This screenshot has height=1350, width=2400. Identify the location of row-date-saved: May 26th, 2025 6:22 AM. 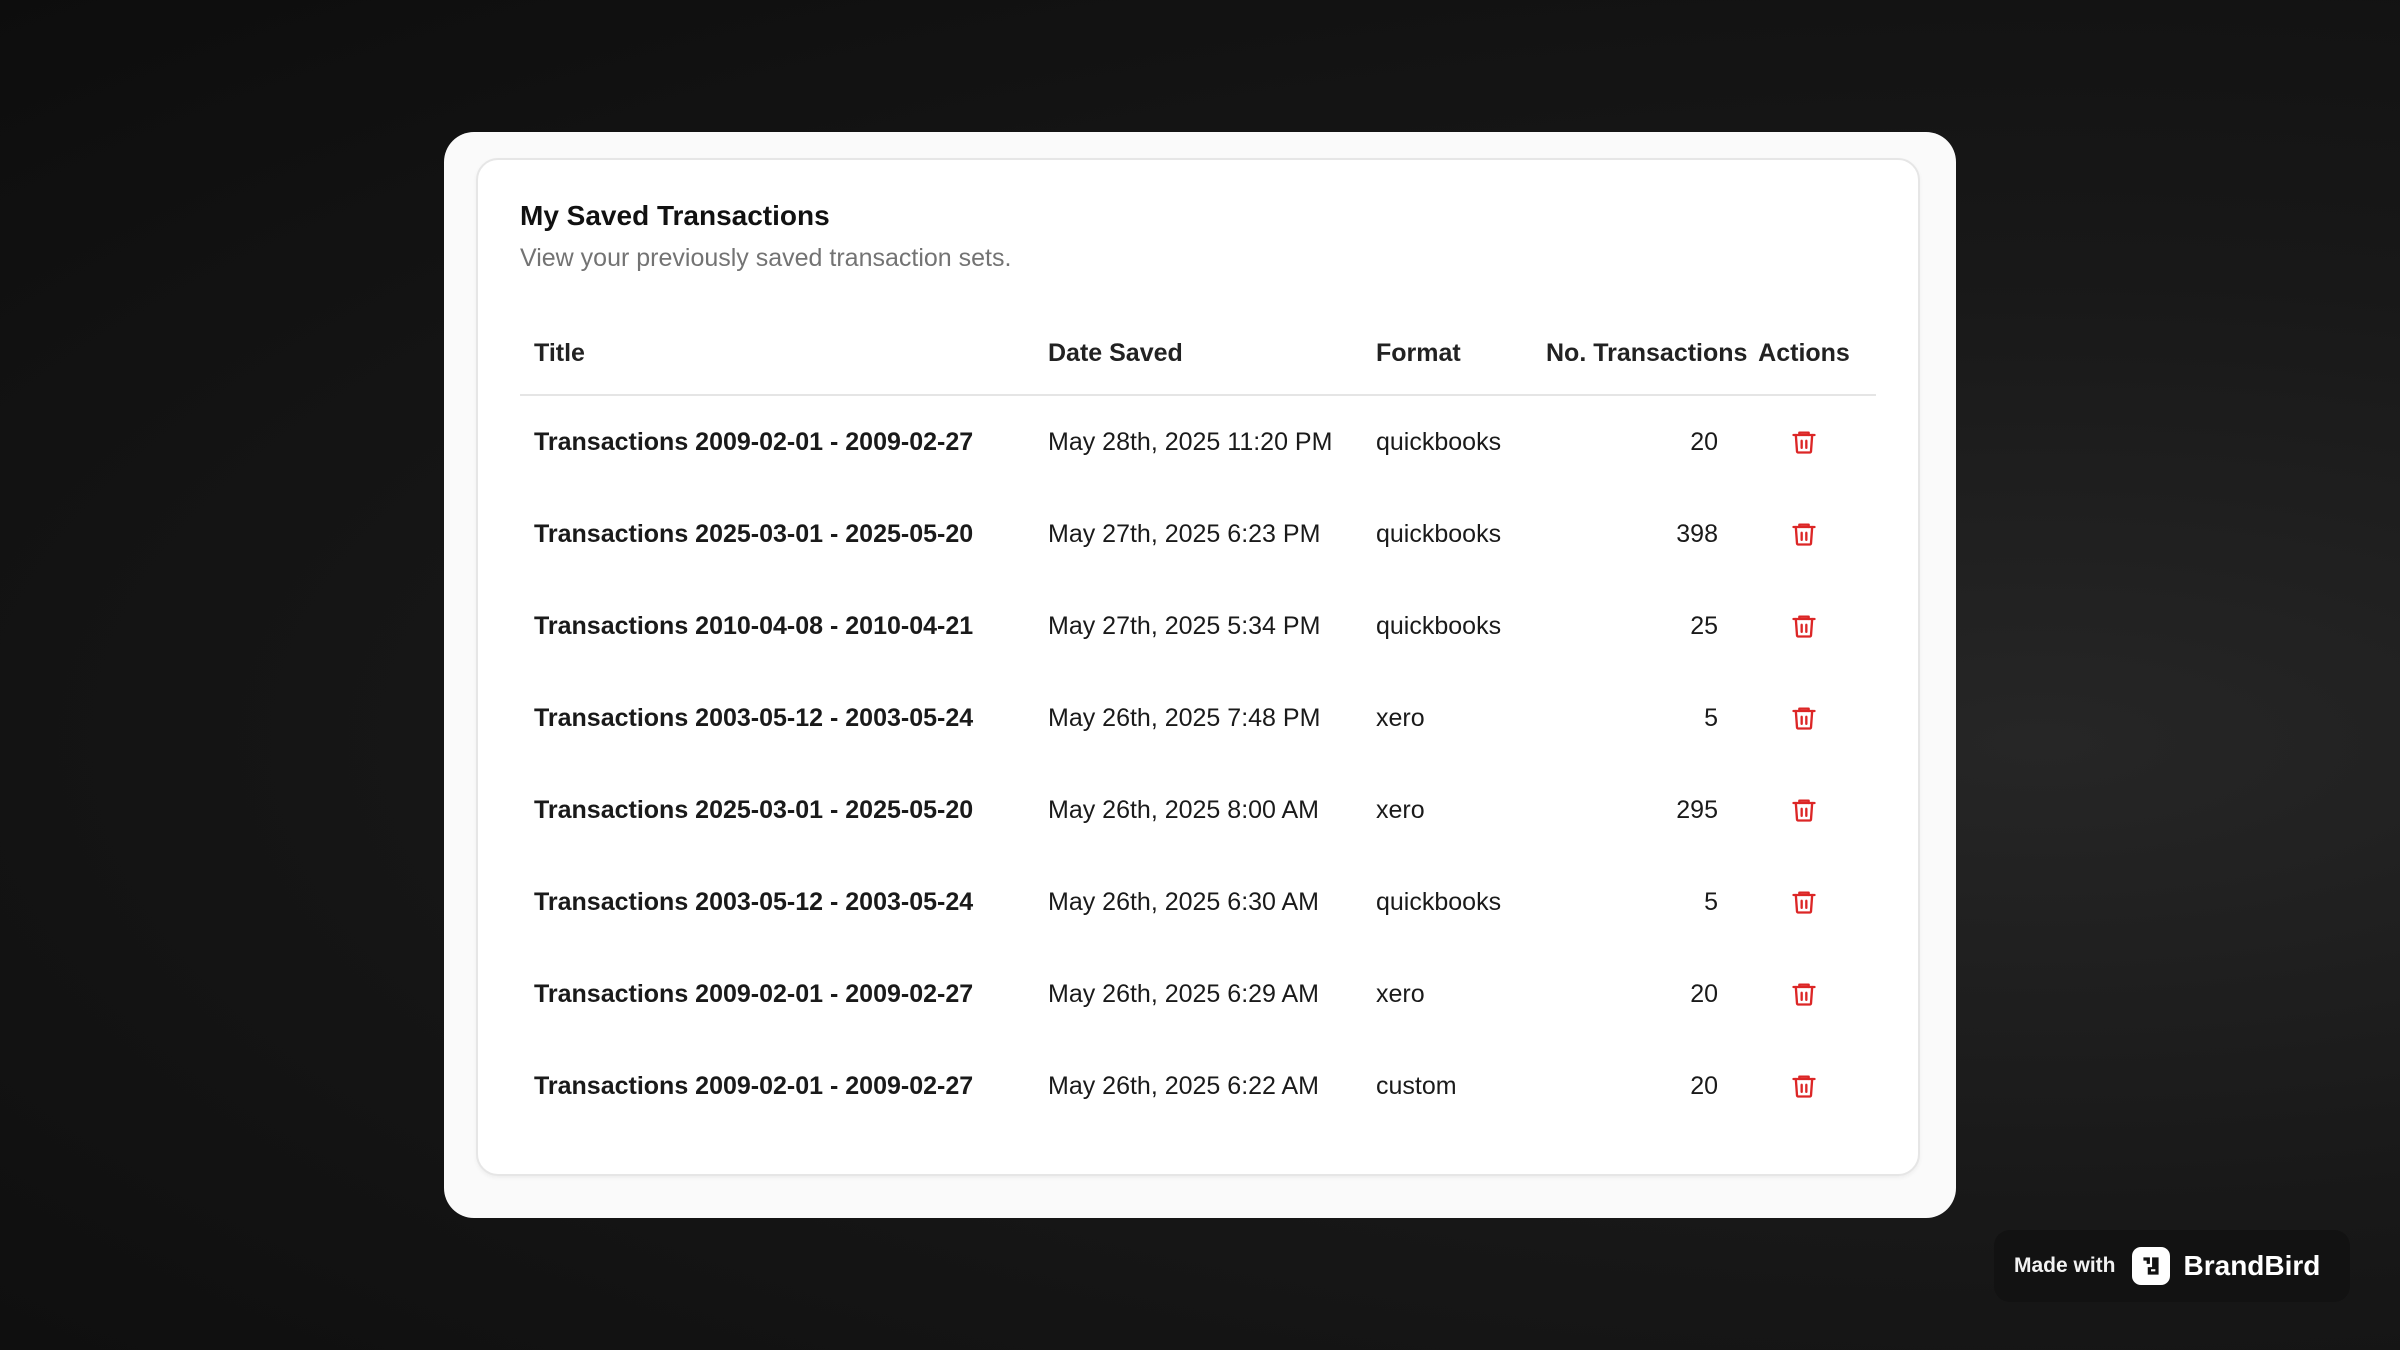
(1184, 1085).